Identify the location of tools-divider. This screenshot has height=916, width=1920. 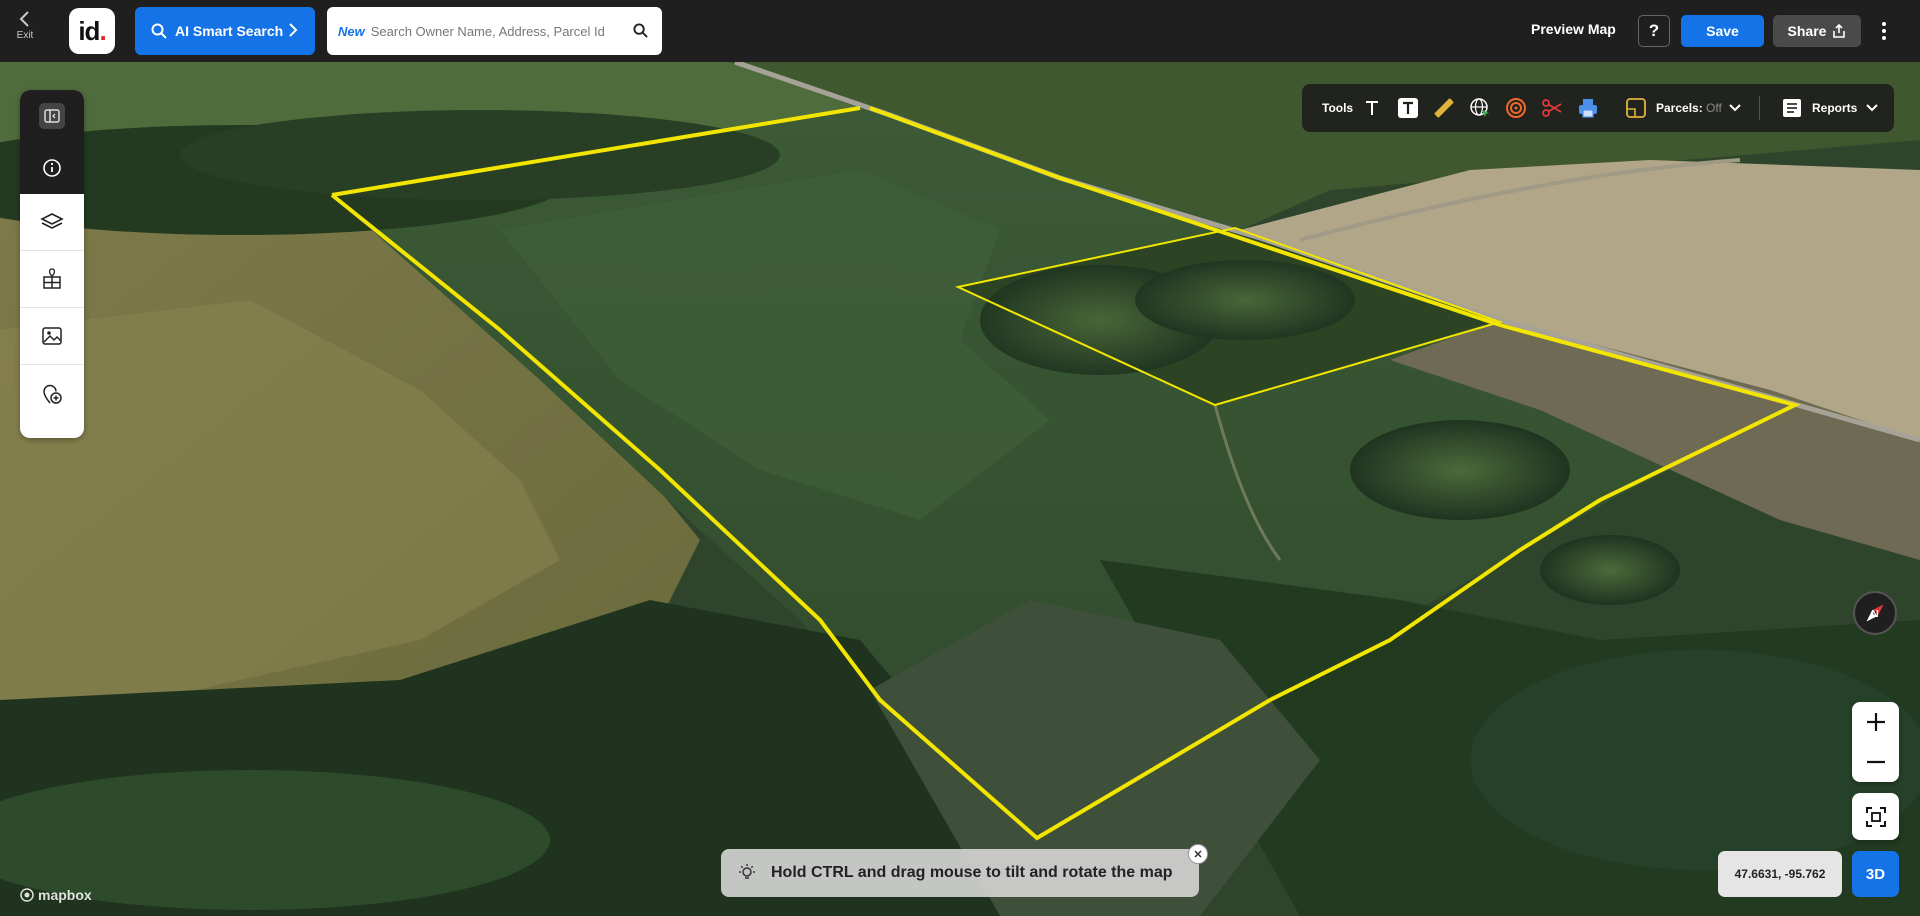
(1759, 108).